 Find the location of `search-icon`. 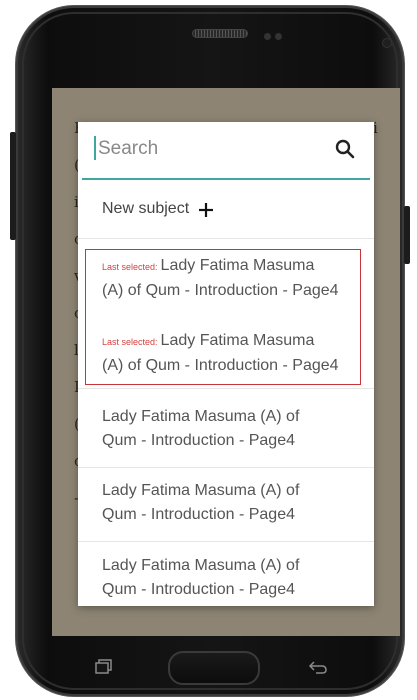

search-icon is located at coordinates (345, 149).